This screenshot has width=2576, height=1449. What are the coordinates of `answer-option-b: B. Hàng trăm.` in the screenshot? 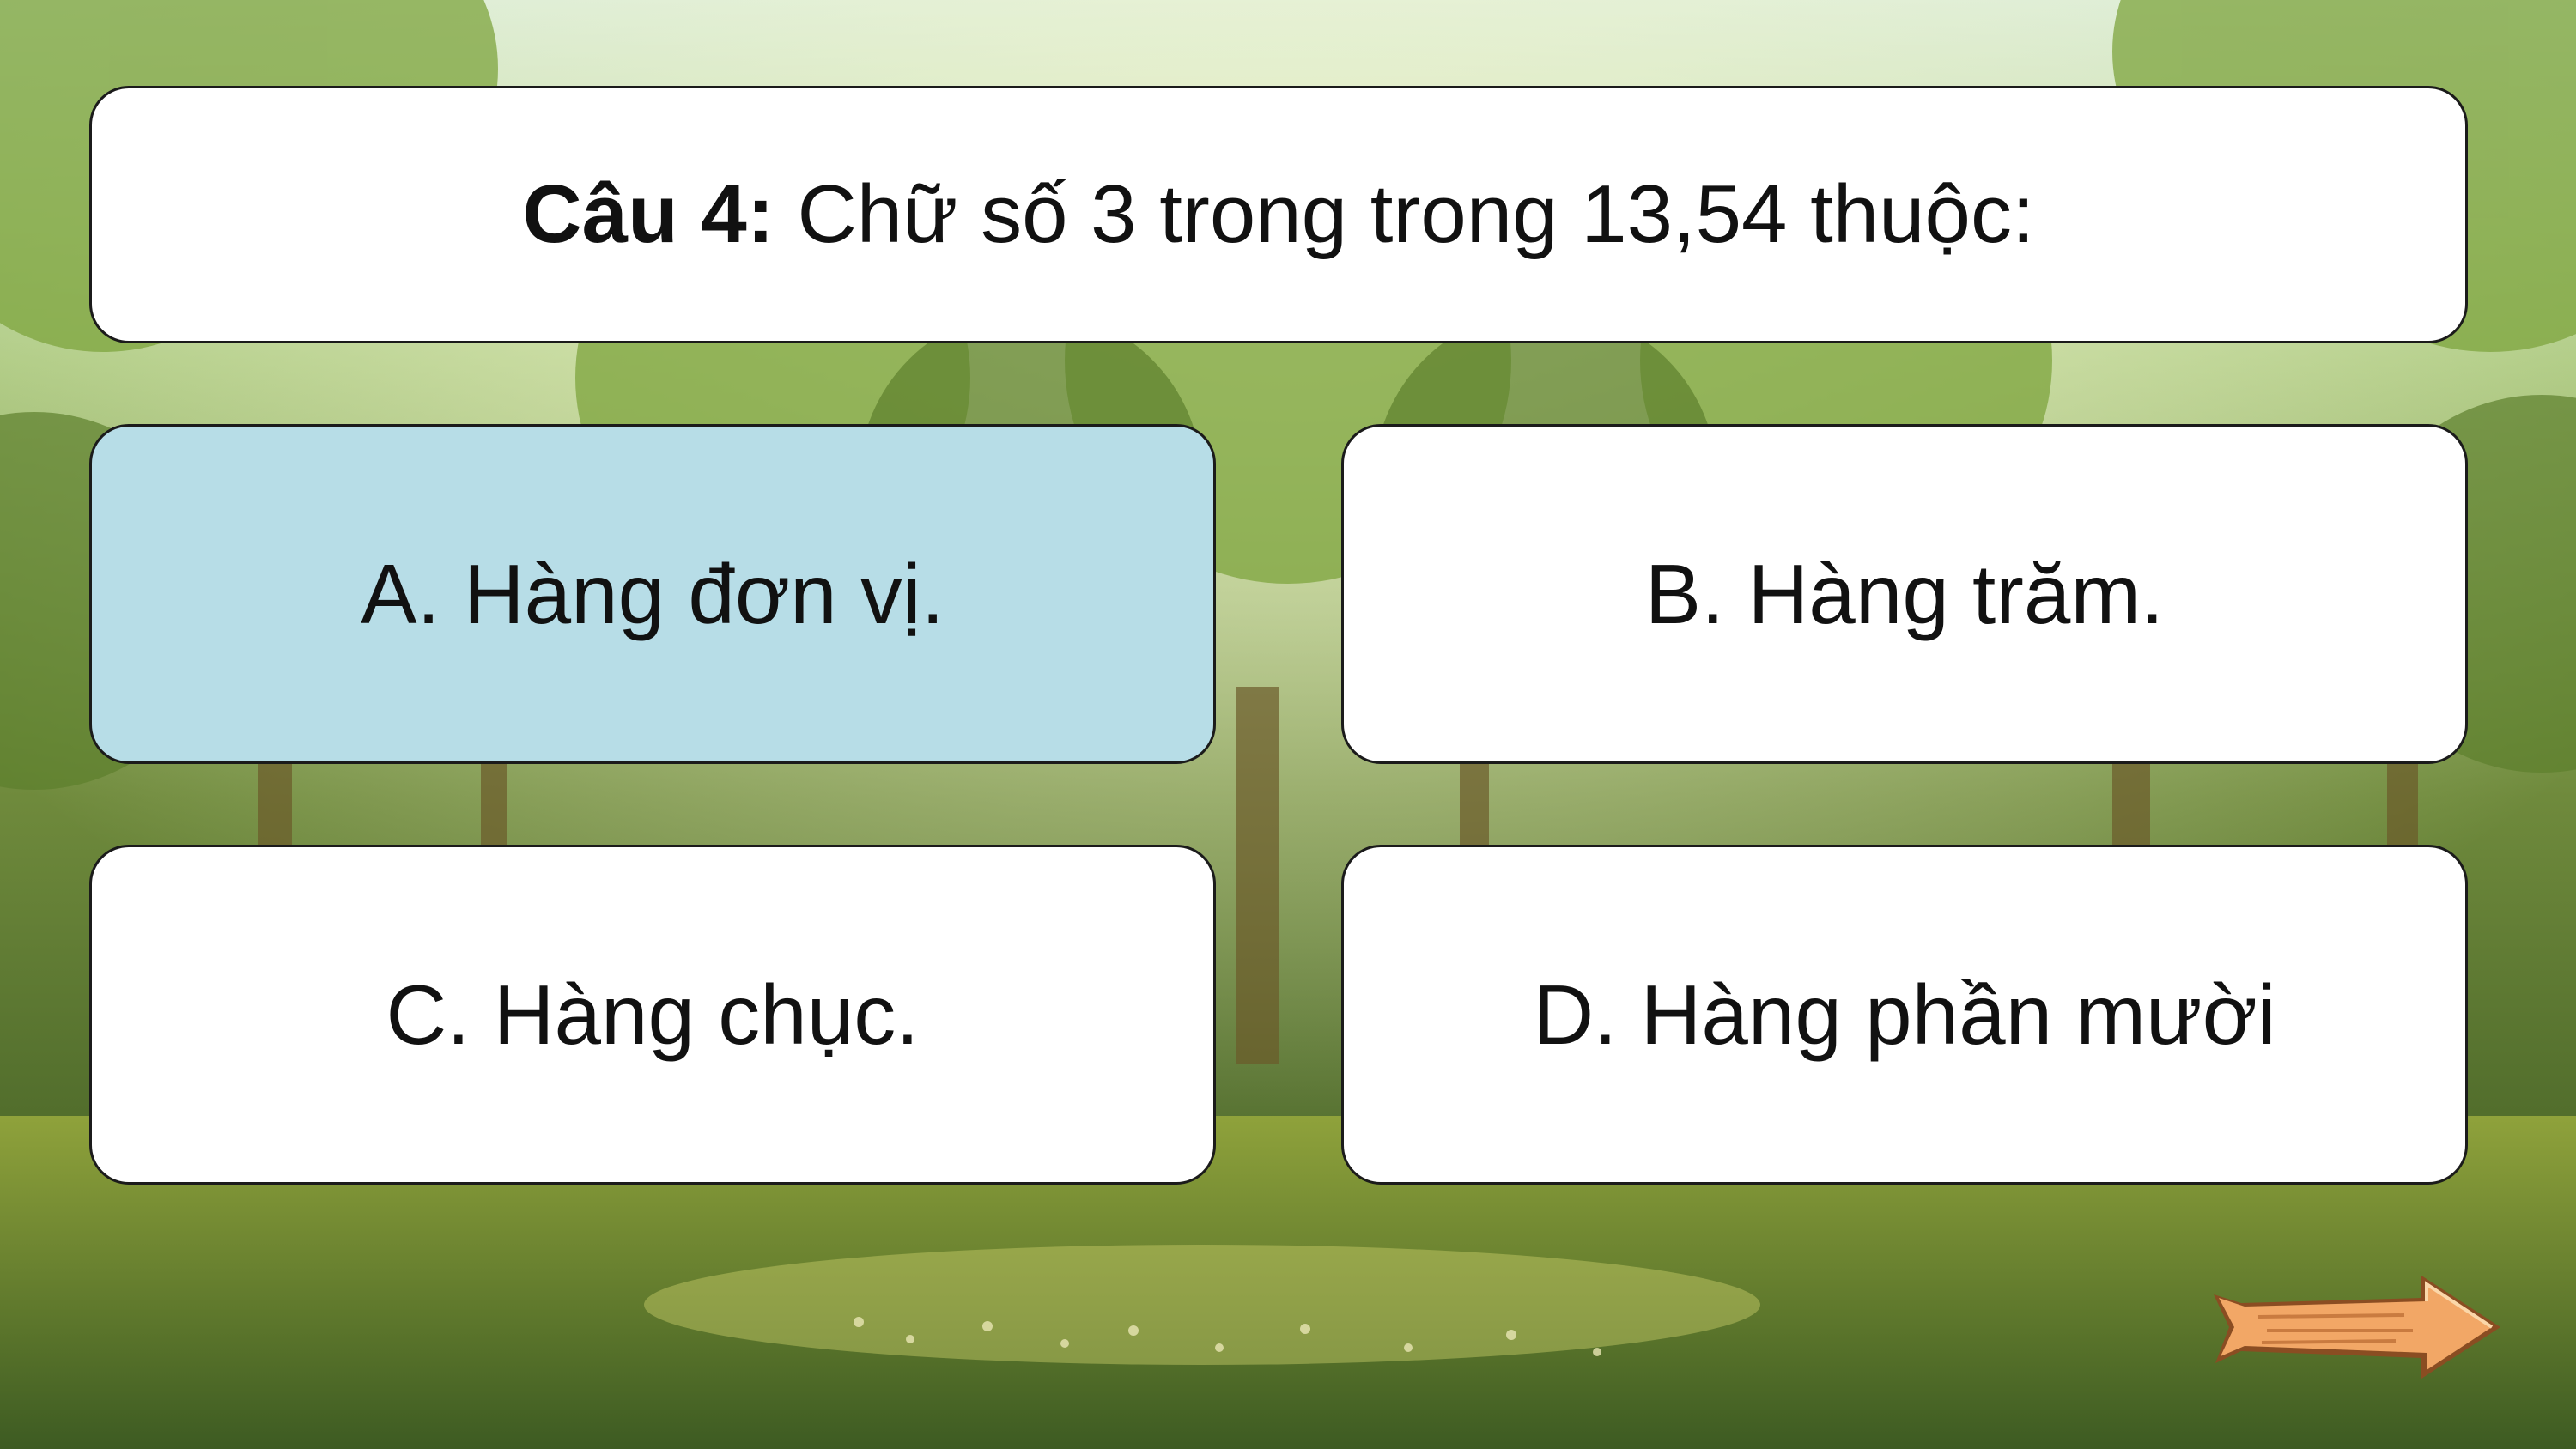 It's located at (1904, 594).